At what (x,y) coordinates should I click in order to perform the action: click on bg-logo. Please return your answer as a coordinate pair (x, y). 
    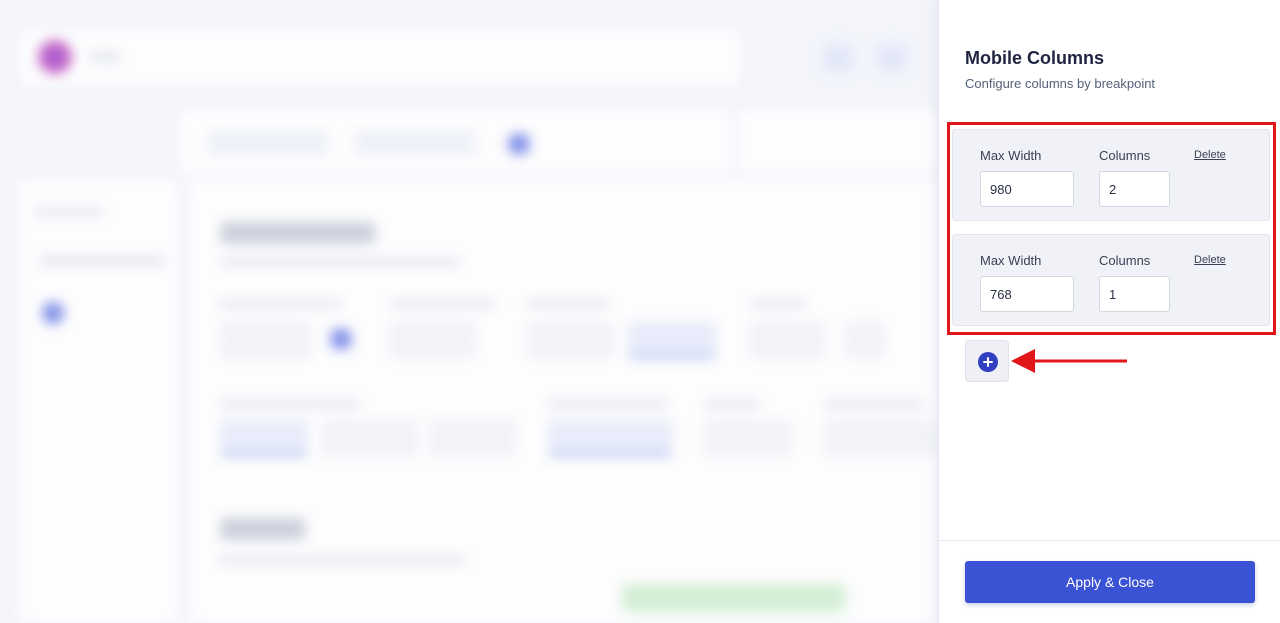
    Looking at the image, I should click on (55, 57).